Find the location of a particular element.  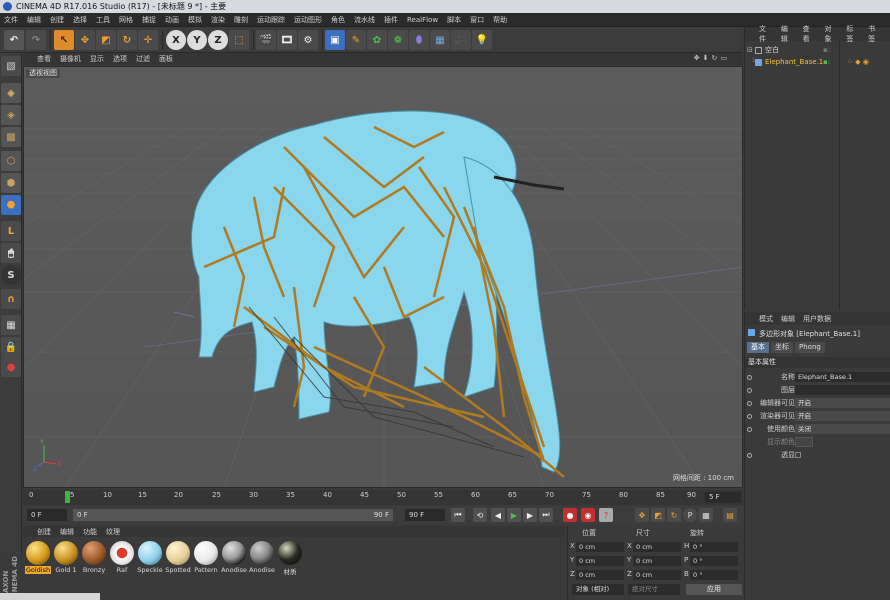

object-row-elephant: └ Elephant_Base.1 ▪: ⁘ ◆ ◉ is located at coordinates (817, 62).